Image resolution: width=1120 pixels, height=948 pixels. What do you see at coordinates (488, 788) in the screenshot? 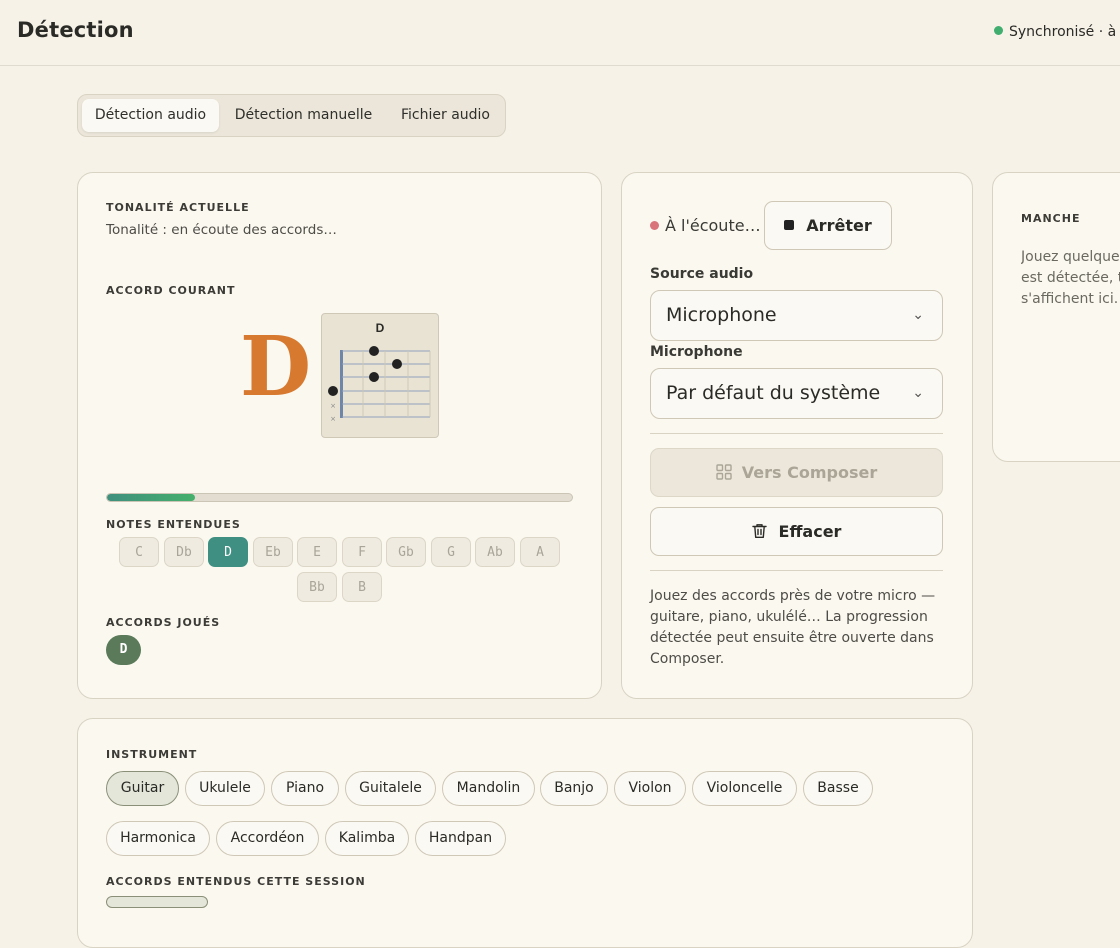
I see `instrument-chip-mandolin: Mandolin` at bounding box center [488, 788].